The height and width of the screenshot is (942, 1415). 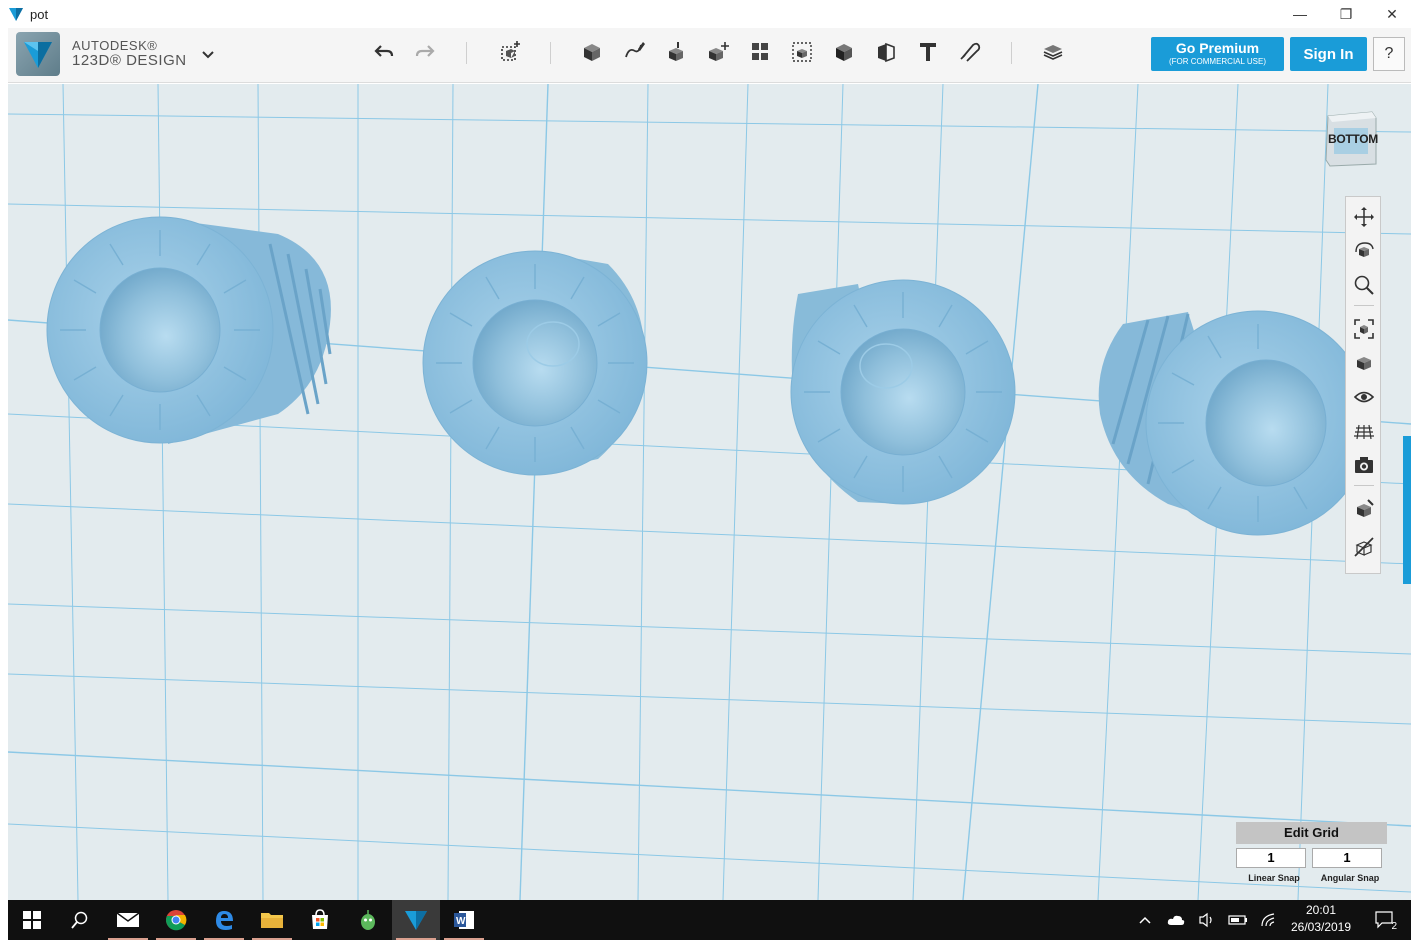 I want to click on word-icon: W, so click(x=464, y=920).